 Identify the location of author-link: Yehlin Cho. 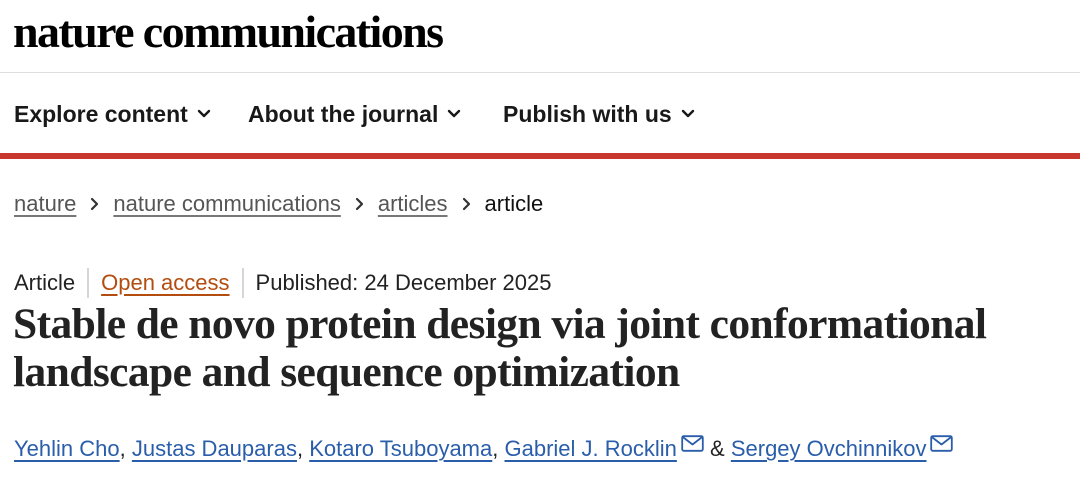
(67, 449).